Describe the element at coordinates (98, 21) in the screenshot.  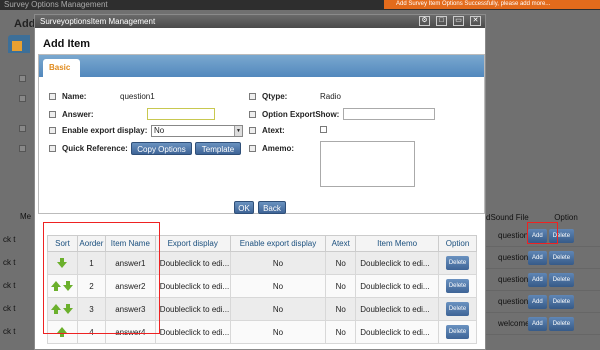
I see `dialog-title: SurveyoptionsItem Management` at that location.